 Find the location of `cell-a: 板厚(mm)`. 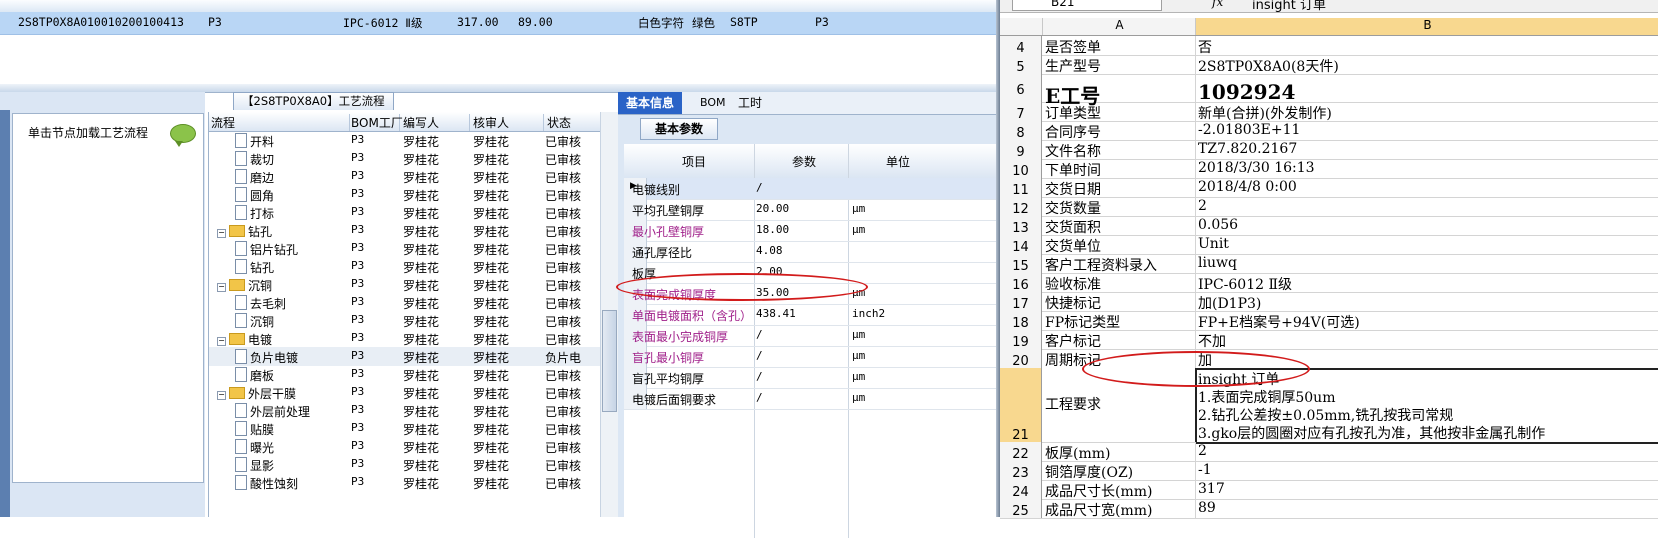

cell-a: 板厚(mm) is located at coordinates (1077, 453).